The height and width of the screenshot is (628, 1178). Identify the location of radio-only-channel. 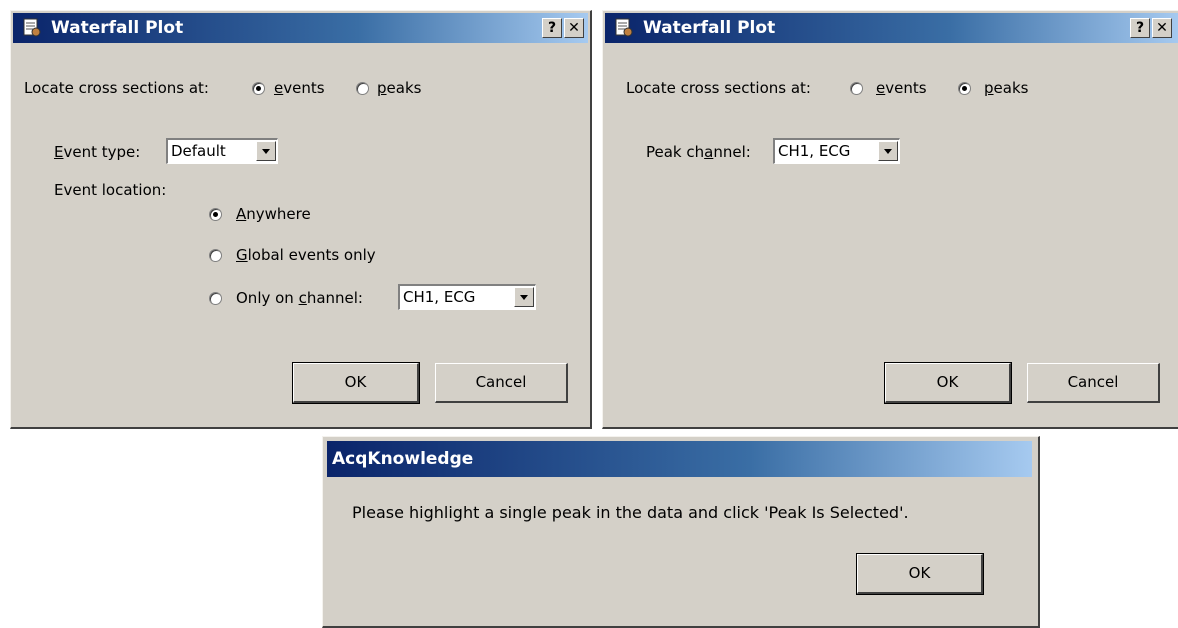
(215, 298).